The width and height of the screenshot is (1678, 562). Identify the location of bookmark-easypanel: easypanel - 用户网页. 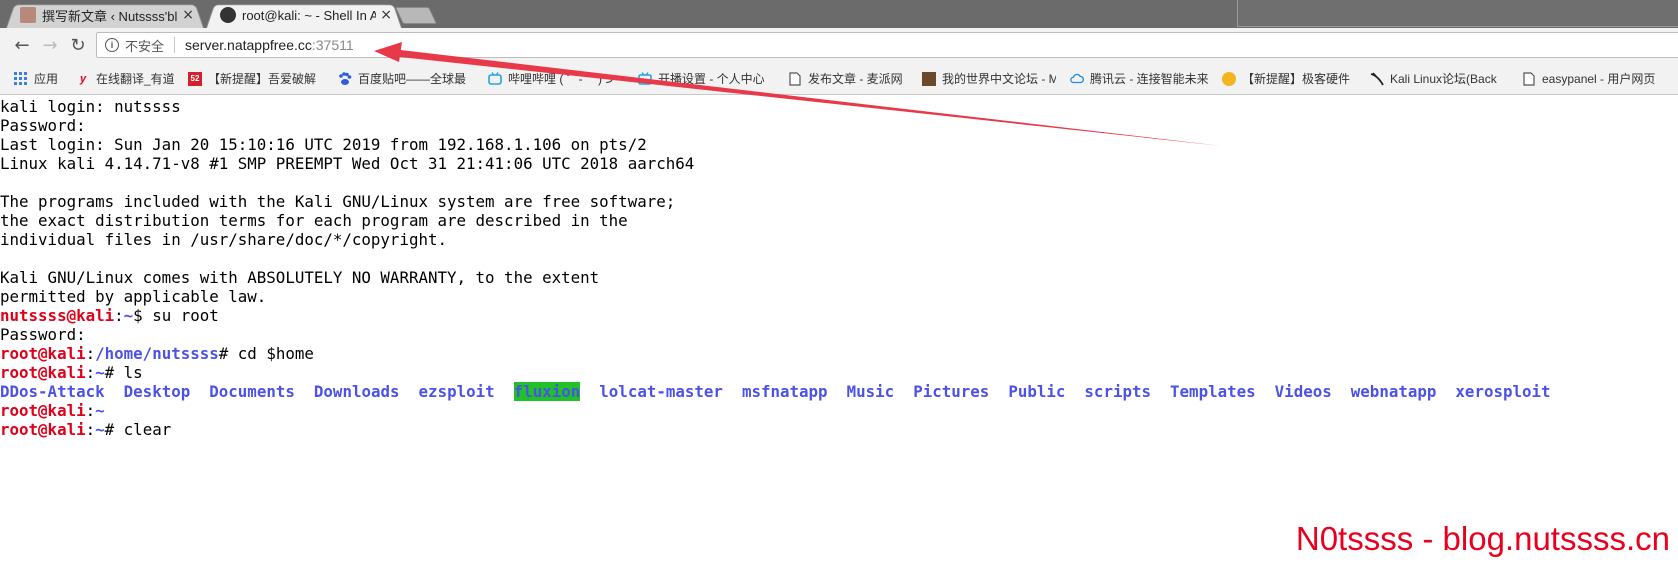
(1597, 78).